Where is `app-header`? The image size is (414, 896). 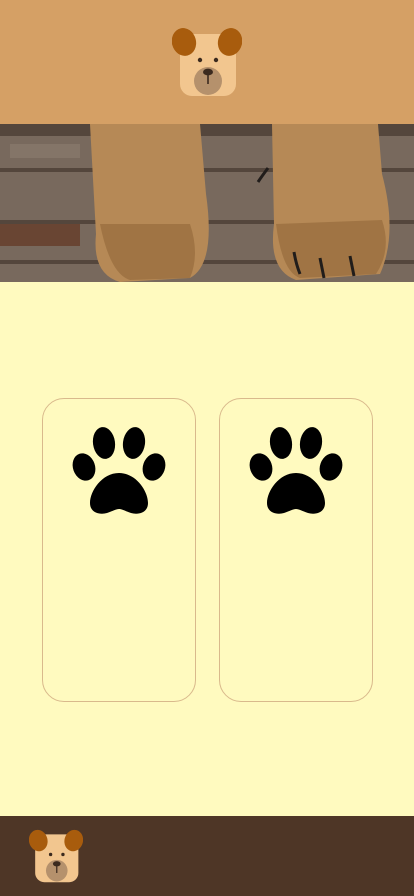
app-header is located at coordinates (207, 62).